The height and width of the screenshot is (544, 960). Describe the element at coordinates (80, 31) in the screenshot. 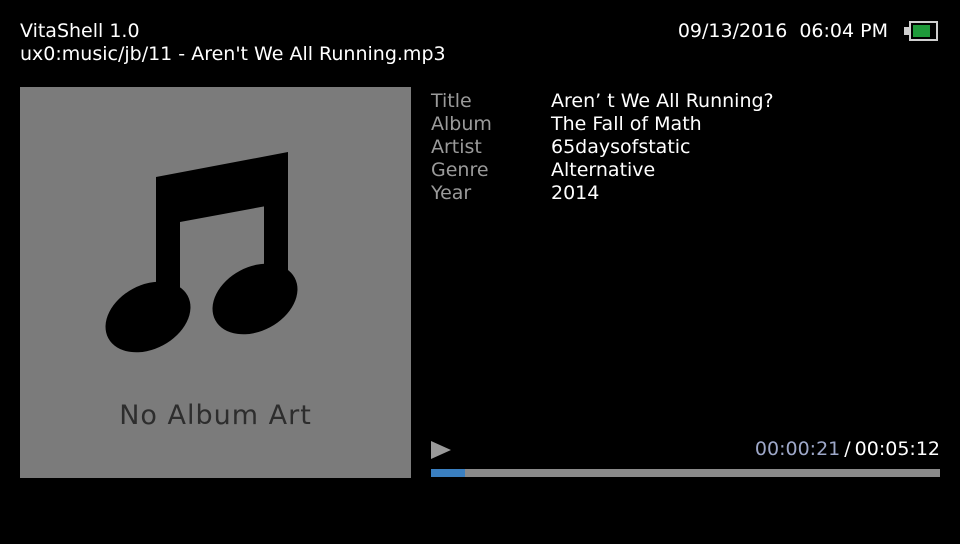

I see `app-title: VitaShell 1.0` at that location.